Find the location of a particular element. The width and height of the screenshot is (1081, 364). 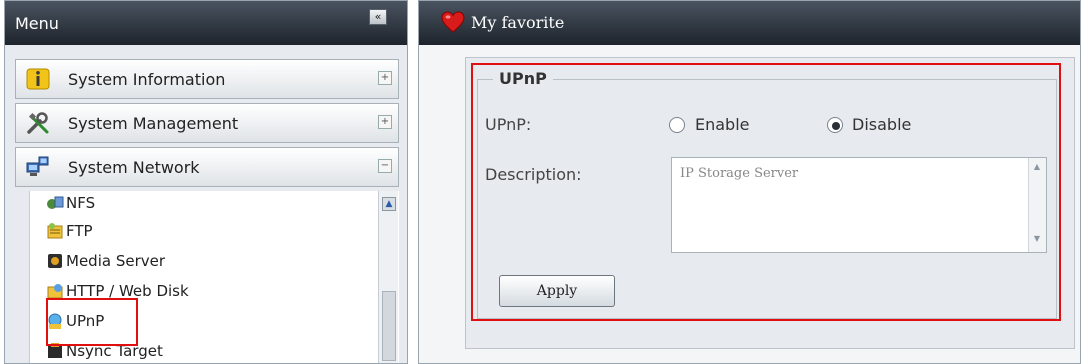

submenu-item-ftp: FTP is located at coordinates (202, 231).